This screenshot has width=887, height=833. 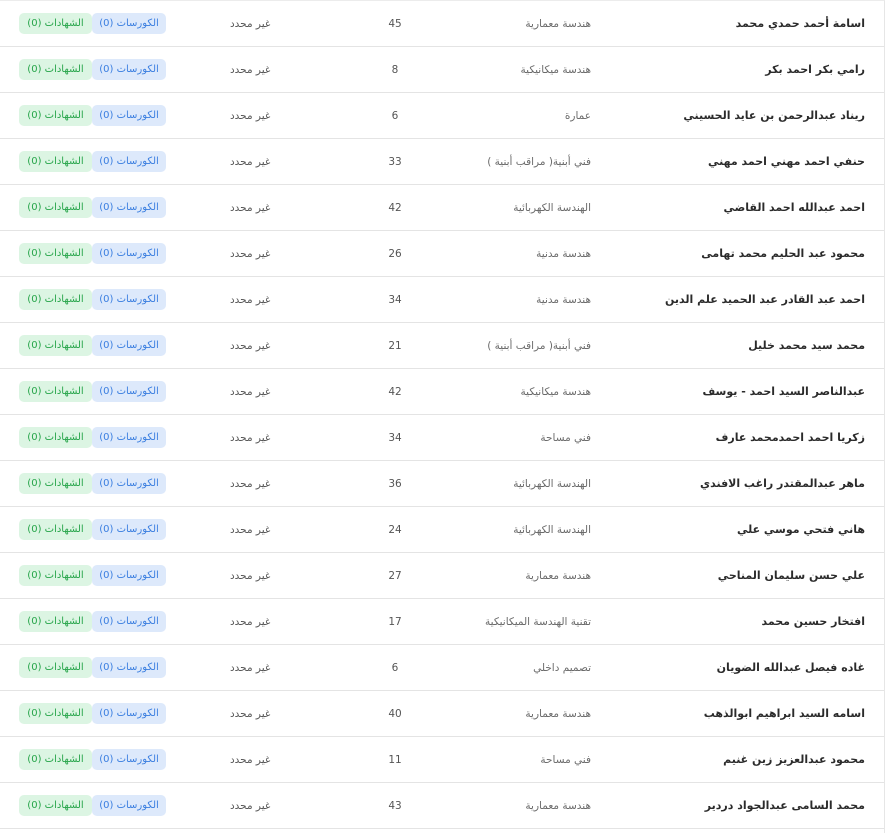 I want to click on member-name: اسامة أحمد حمدي محمد, so click(x=800, y=23).